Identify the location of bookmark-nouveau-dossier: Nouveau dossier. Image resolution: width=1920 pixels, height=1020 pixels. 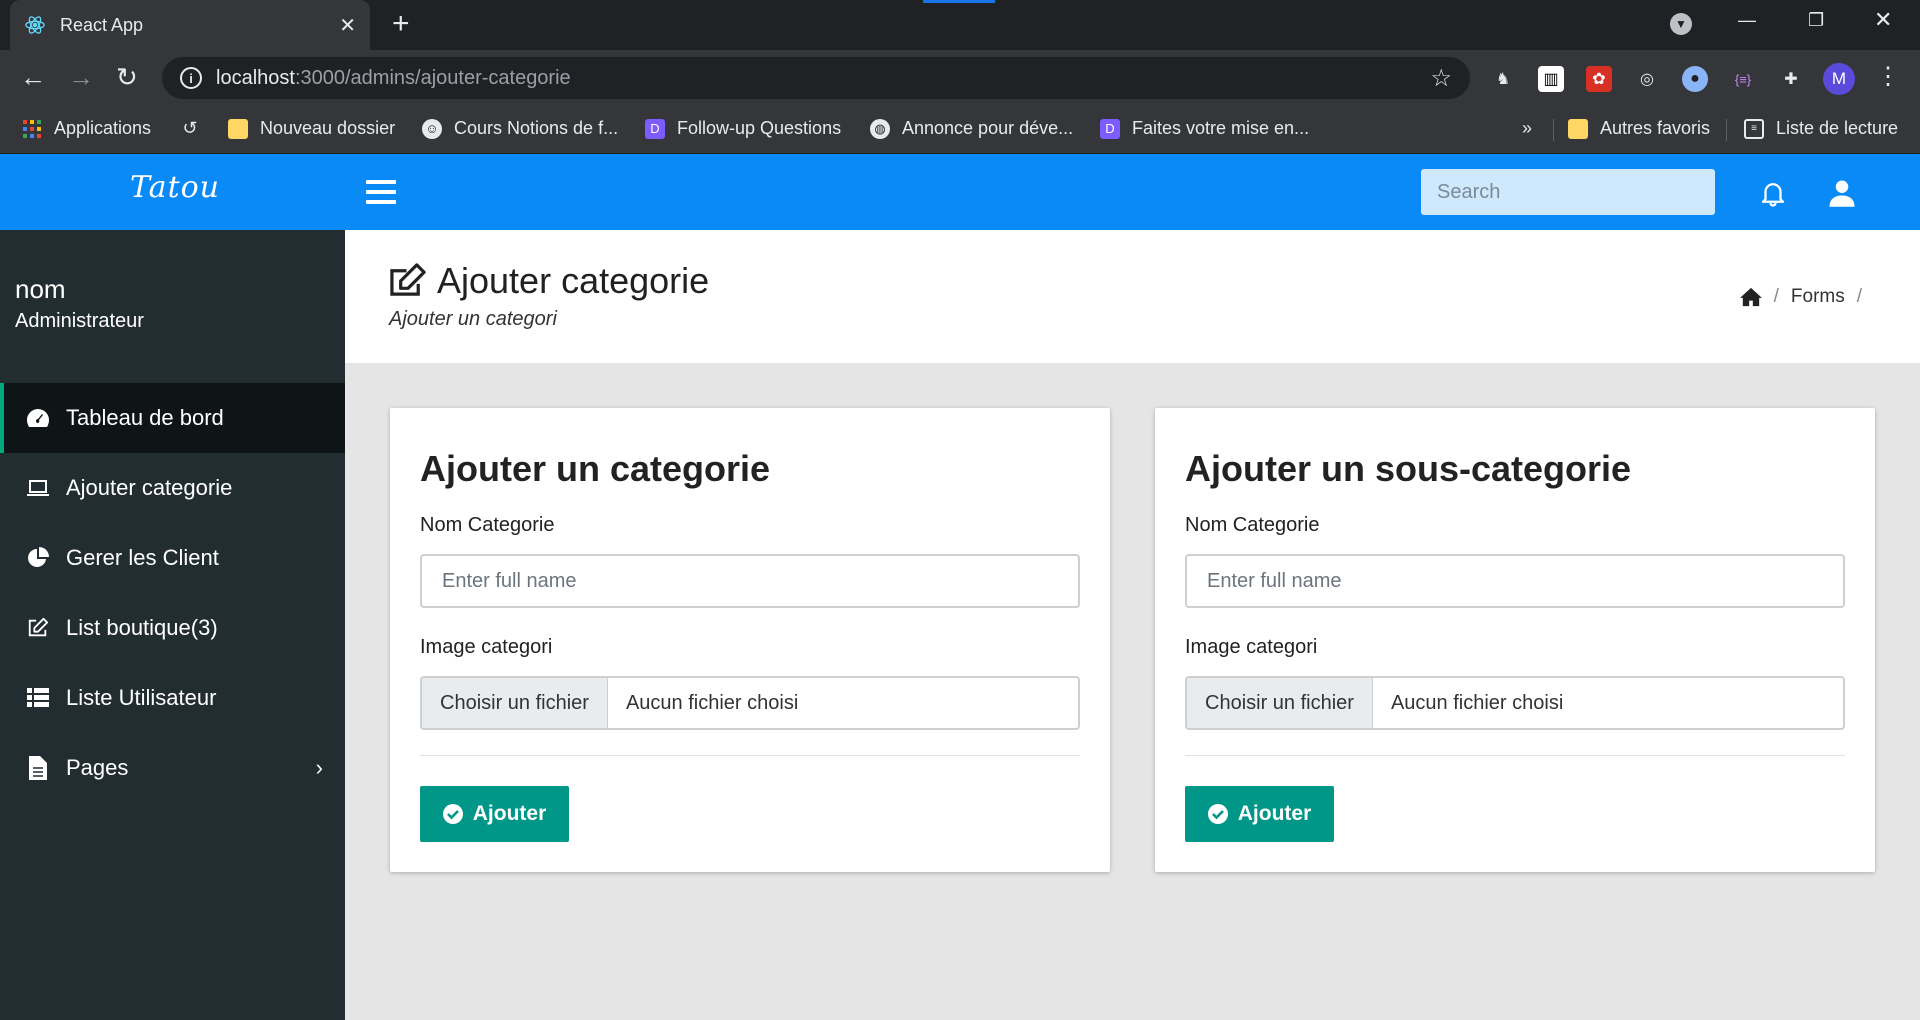
(311, 128).